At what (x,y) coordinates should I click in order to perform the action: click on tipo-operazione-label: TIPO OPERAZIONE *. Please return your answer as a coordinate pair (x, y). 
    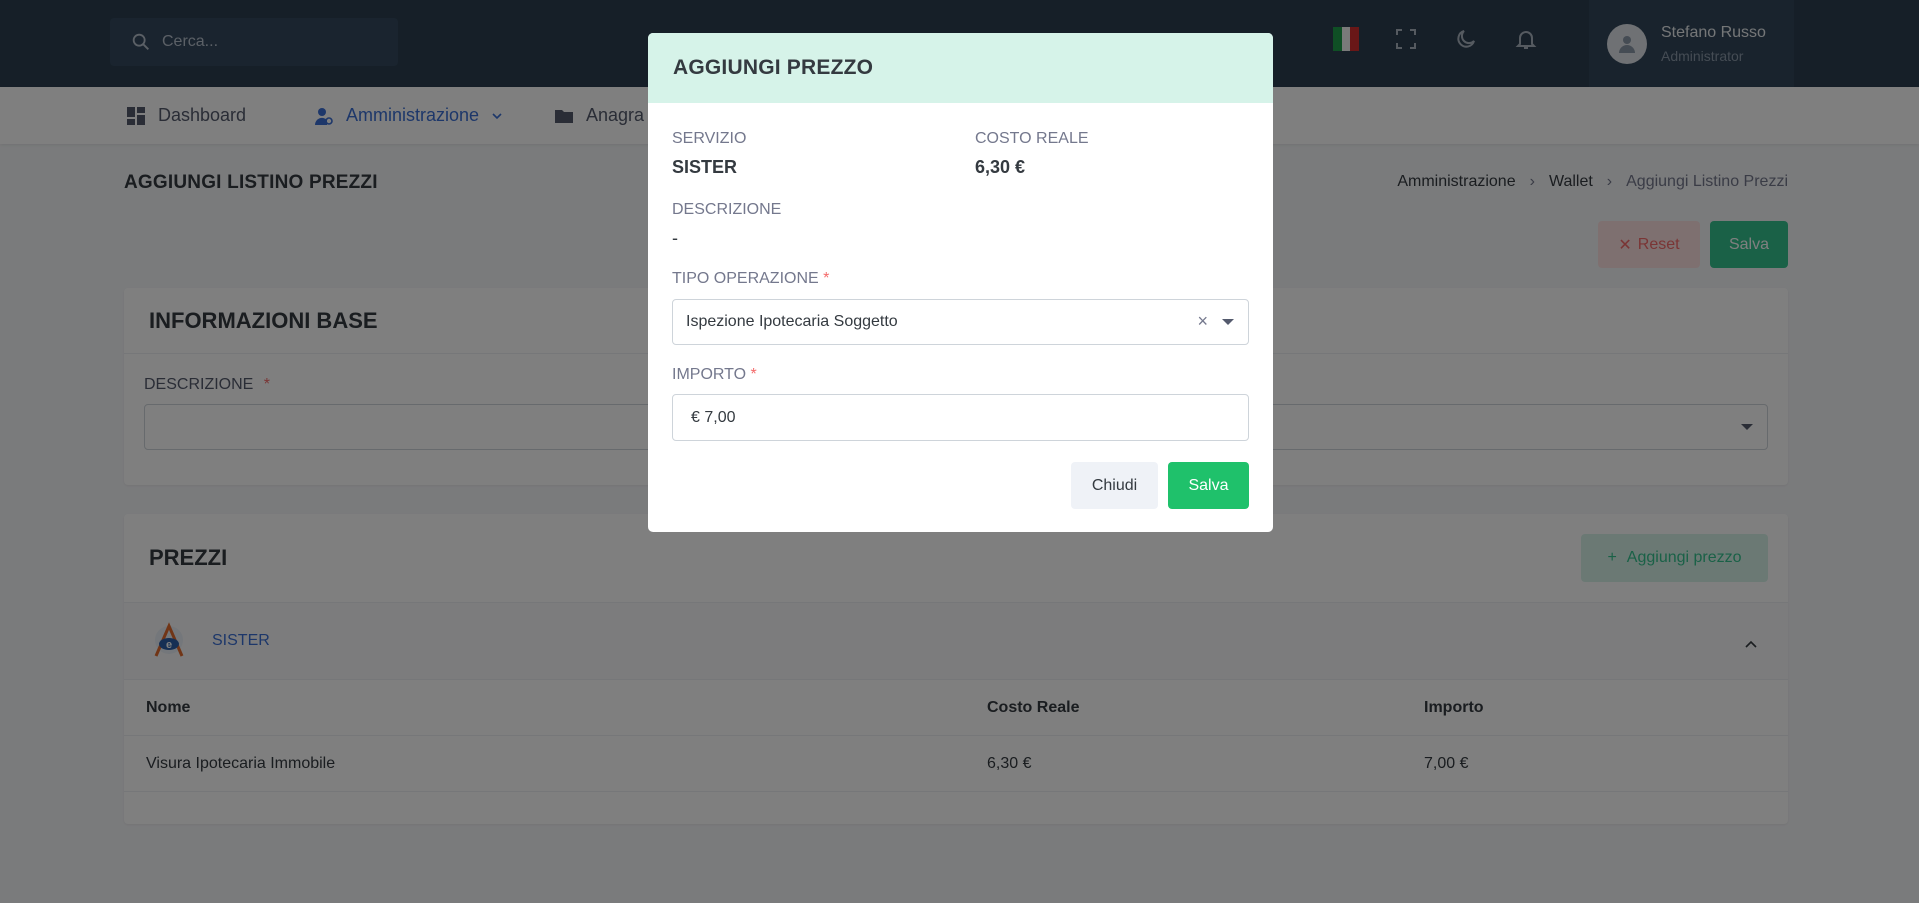
    Looking at the image, I should click on (751, 278).